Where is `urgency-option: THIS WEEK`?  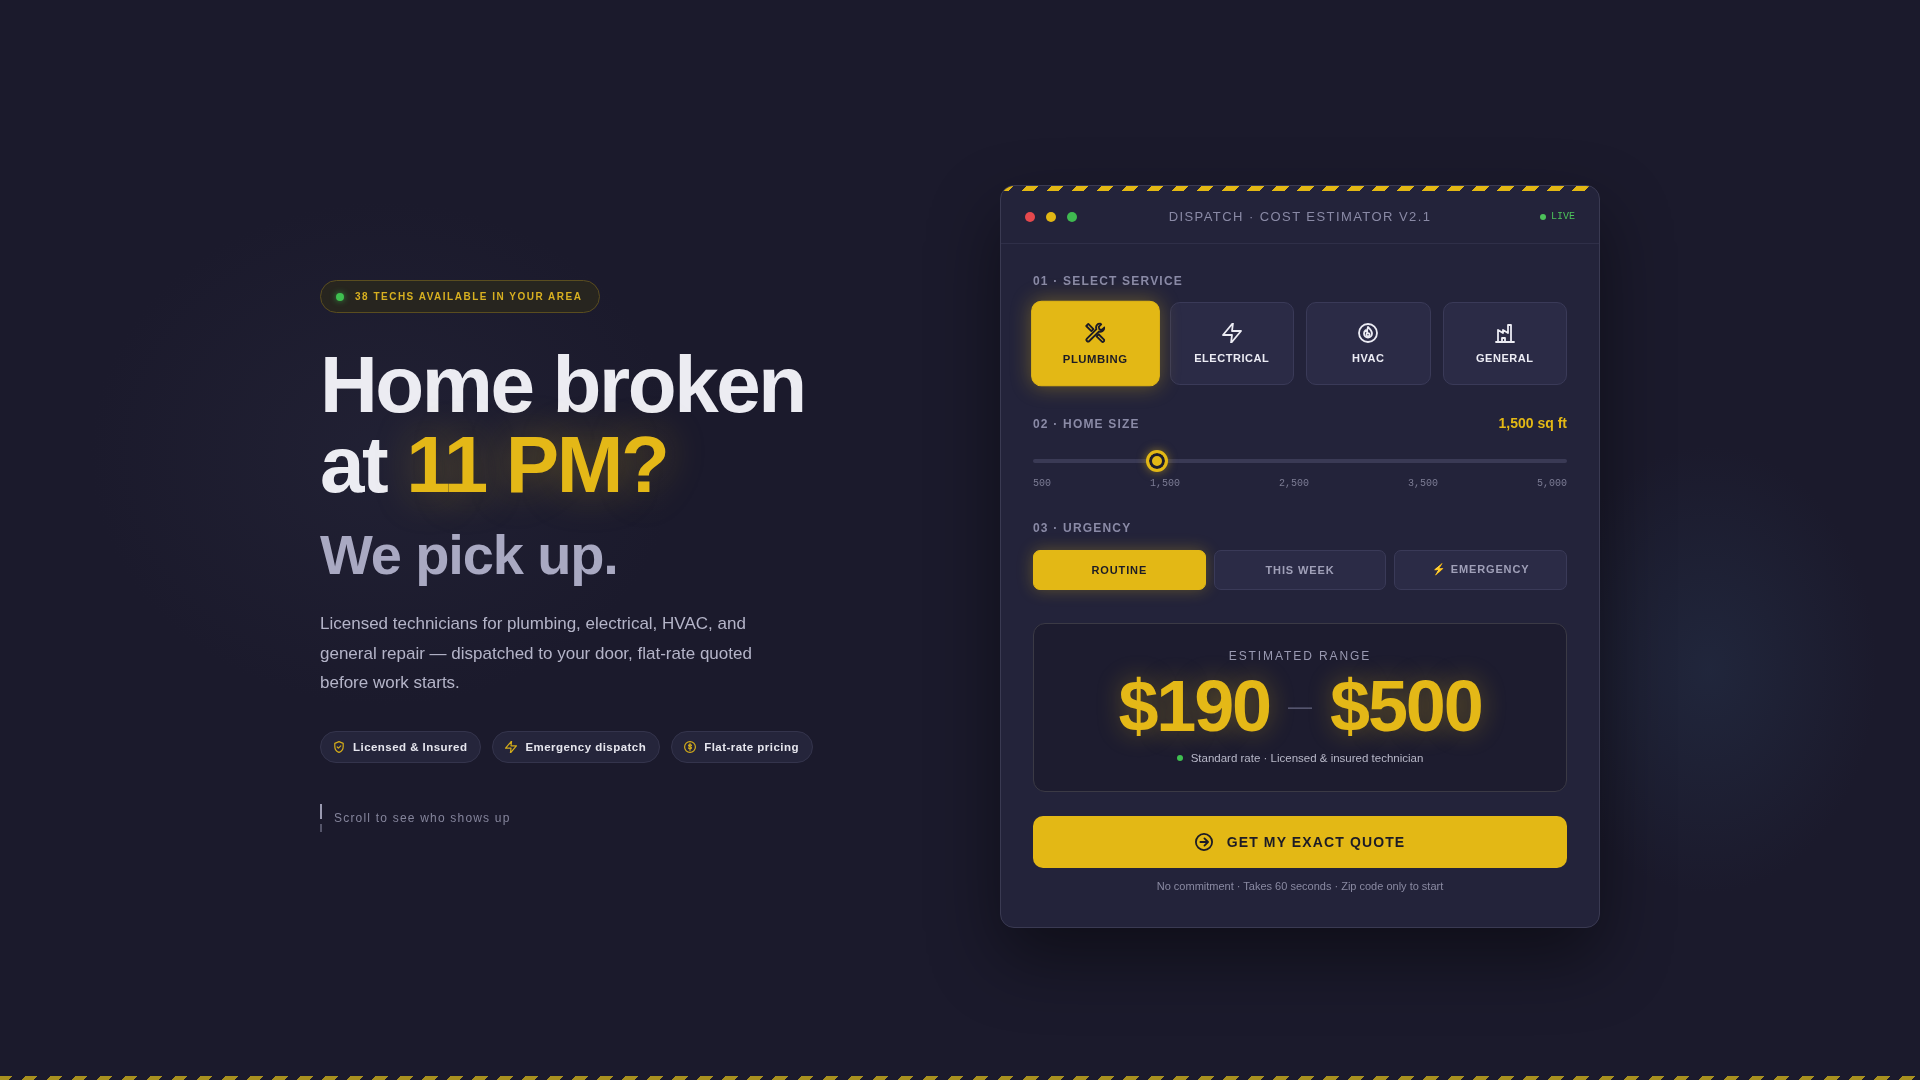
urgency-option: THIS WEEK is located at coordinates (1300, 569).